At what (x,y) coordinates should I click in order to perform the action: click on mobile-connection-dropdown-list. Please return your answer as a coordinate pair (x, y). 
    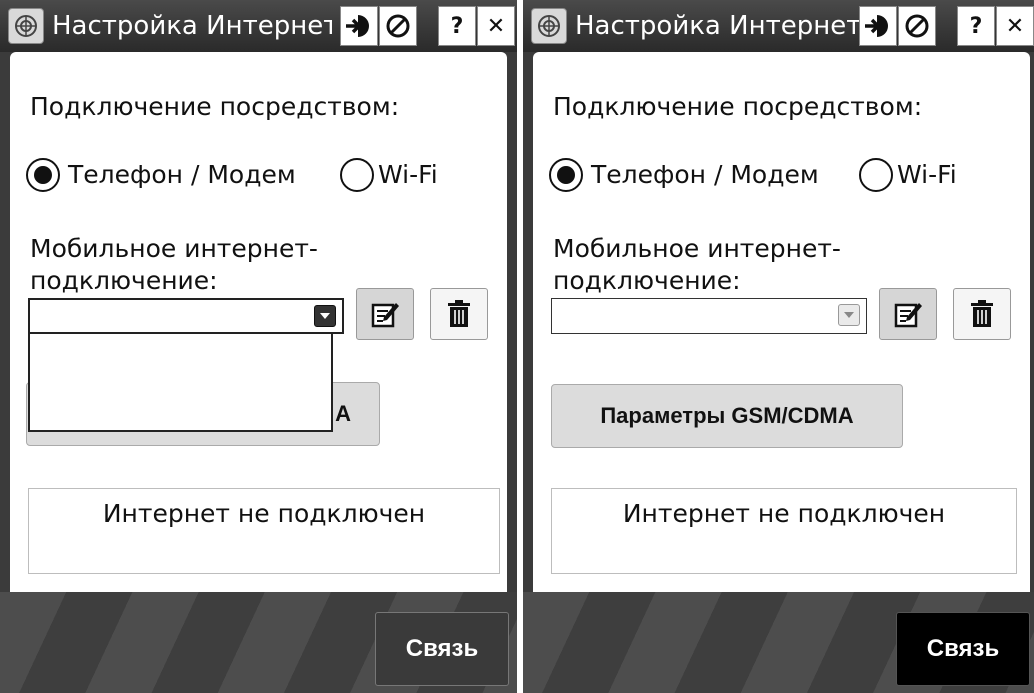
    Looking at the image, I should click on (180, 382).